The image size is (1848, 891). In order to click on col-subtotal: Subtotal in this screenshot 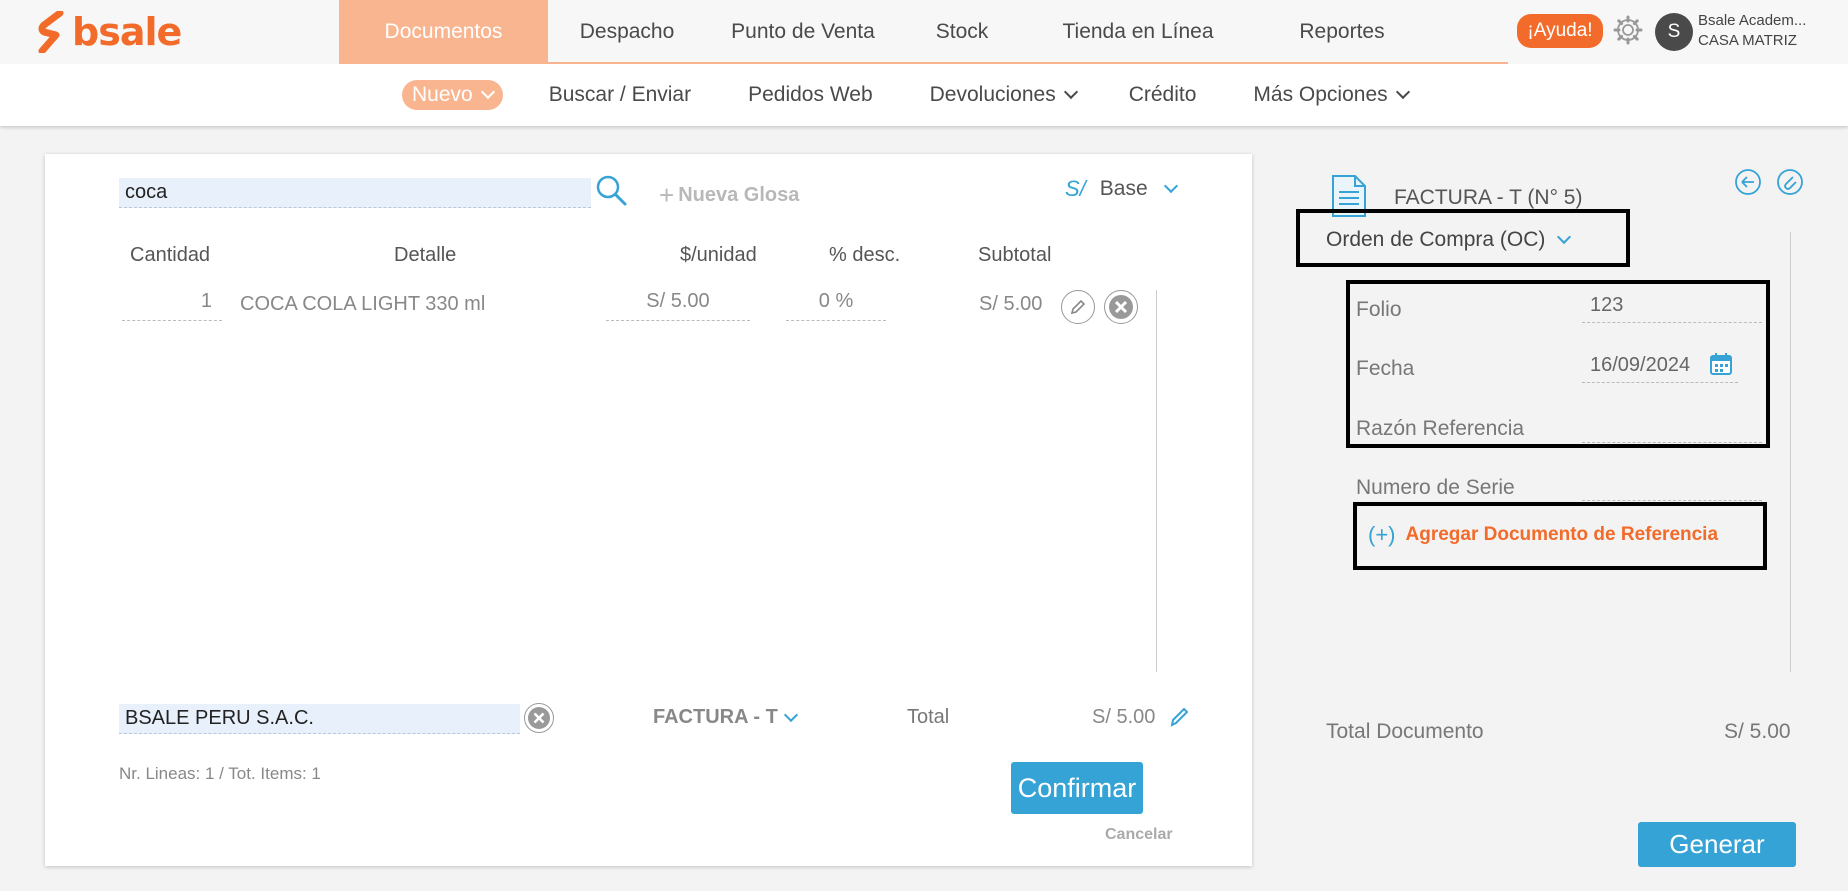, I will do `click(1015, 255)`.